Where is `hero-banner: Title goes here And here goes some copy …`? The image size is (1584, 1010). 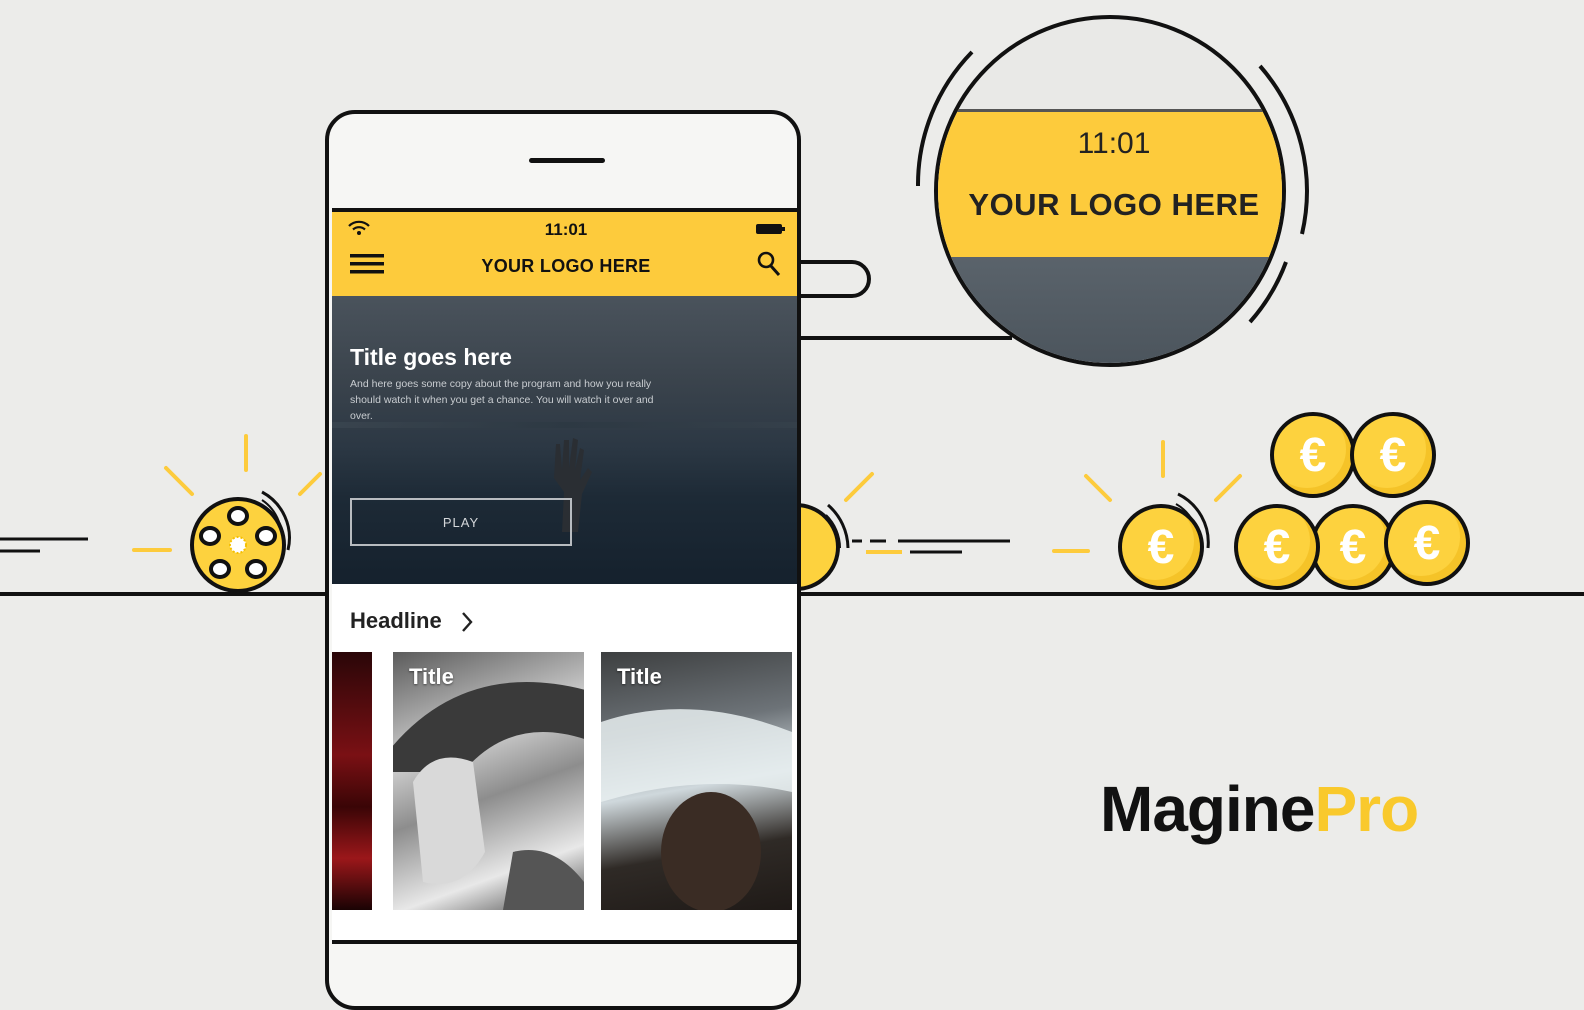 hero-banner: Title goes here And here goes some copy … is located at coordinates (564, 440).